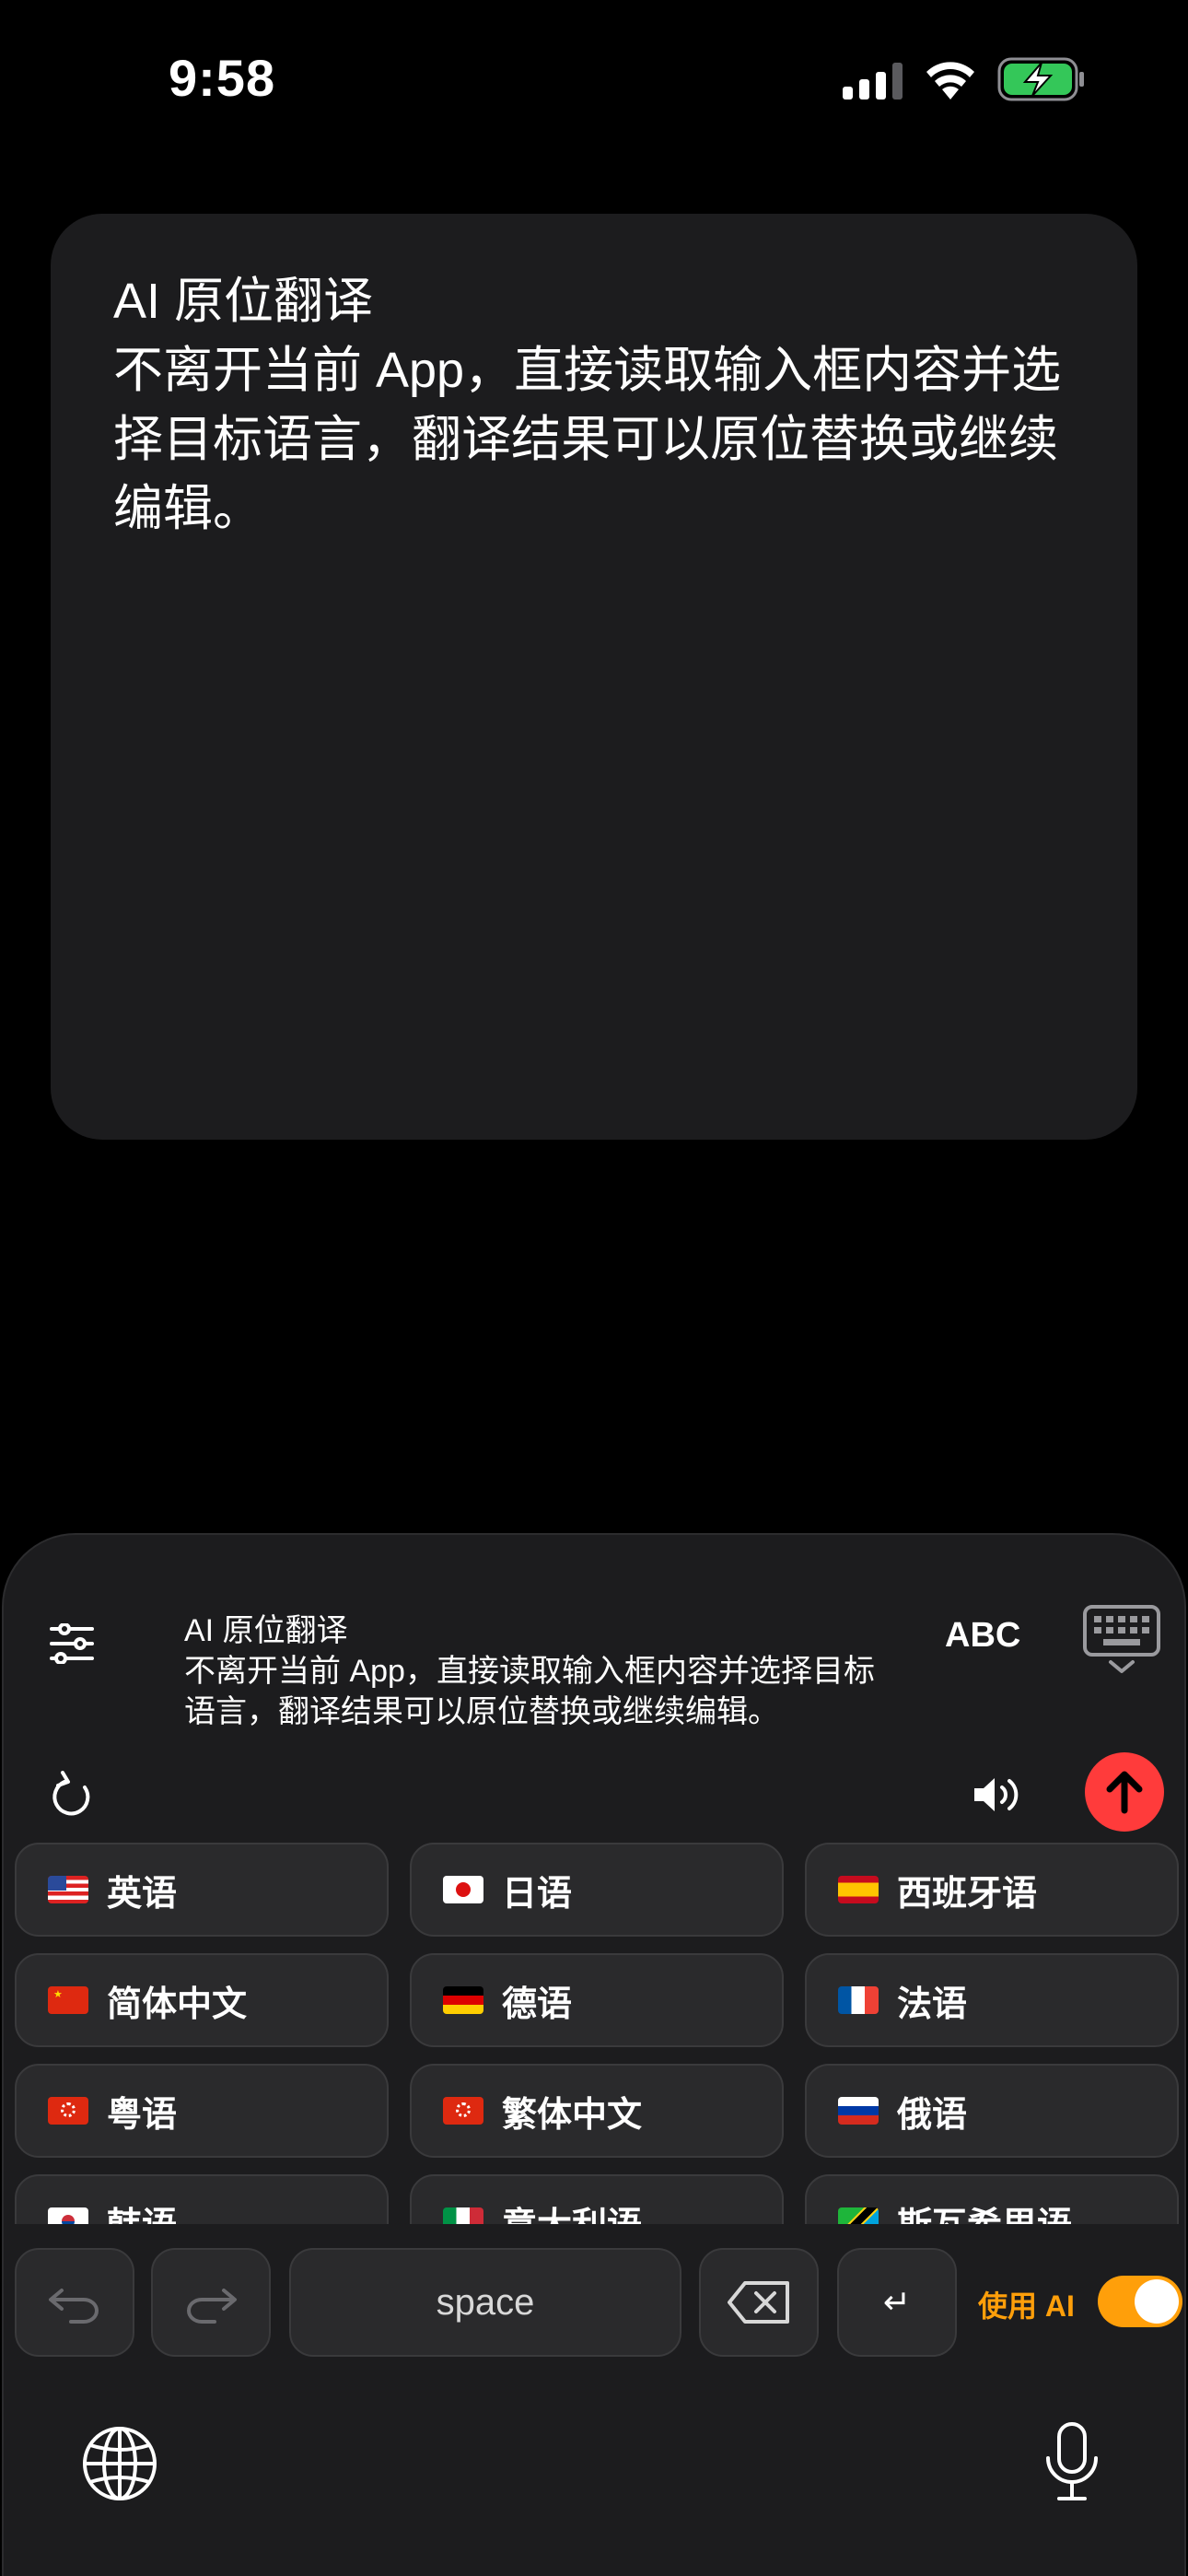 The height and width of the screenshot is (2576, 1188). What do you see at coordinates (538, 2004) in the screenshot?
I see `language-label: 德语` at bounding box center [538, 2004].